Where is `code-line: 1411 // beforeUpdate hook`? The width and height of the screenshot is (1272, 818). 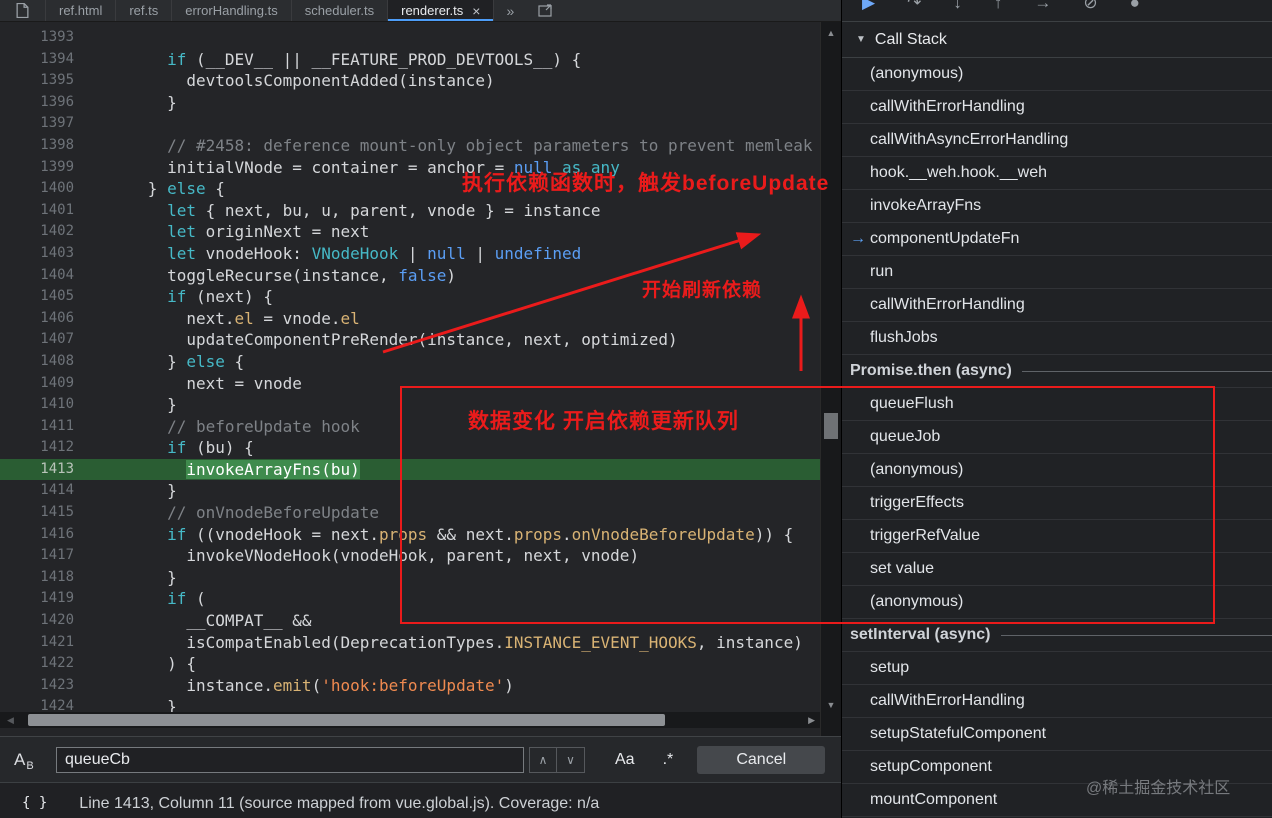 code-line: 1411 // beforeUpdate hook is located at coordinates (410, 427).